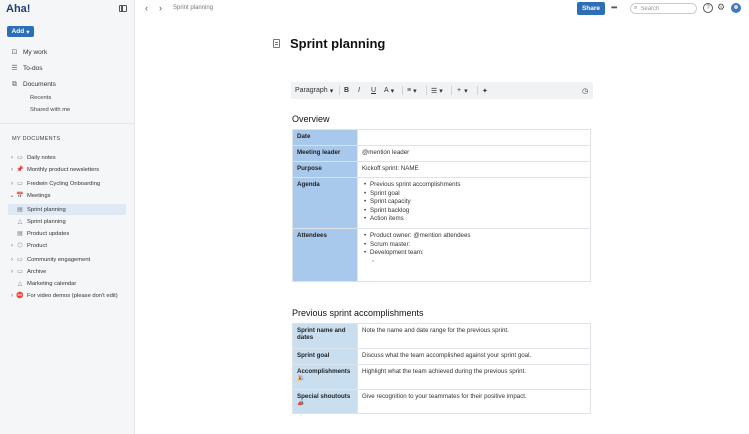 This screenshot has height=434, width=749. What do you see at coordinates (325, 356) in the screenshot?
I see `table-label-cell: Sprint goal` at bounding box center [325, 356].